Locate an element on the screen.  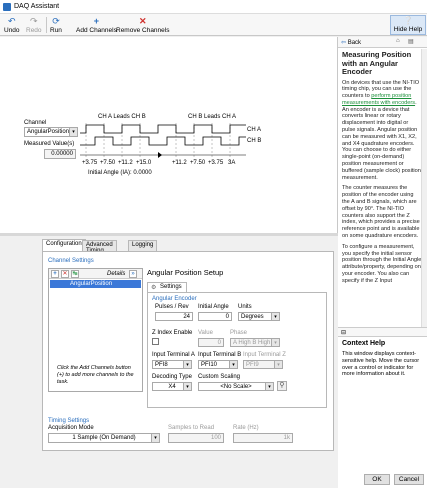
undo-button: ↶ Undo is located at coordinates (12, 25).